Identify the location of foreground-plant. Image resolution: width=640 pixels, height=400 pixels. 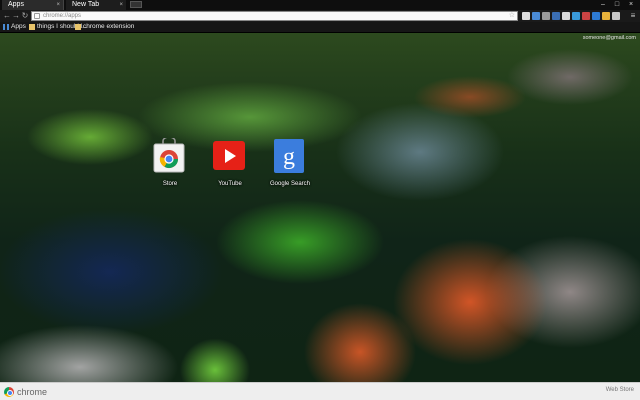
(215, 351).